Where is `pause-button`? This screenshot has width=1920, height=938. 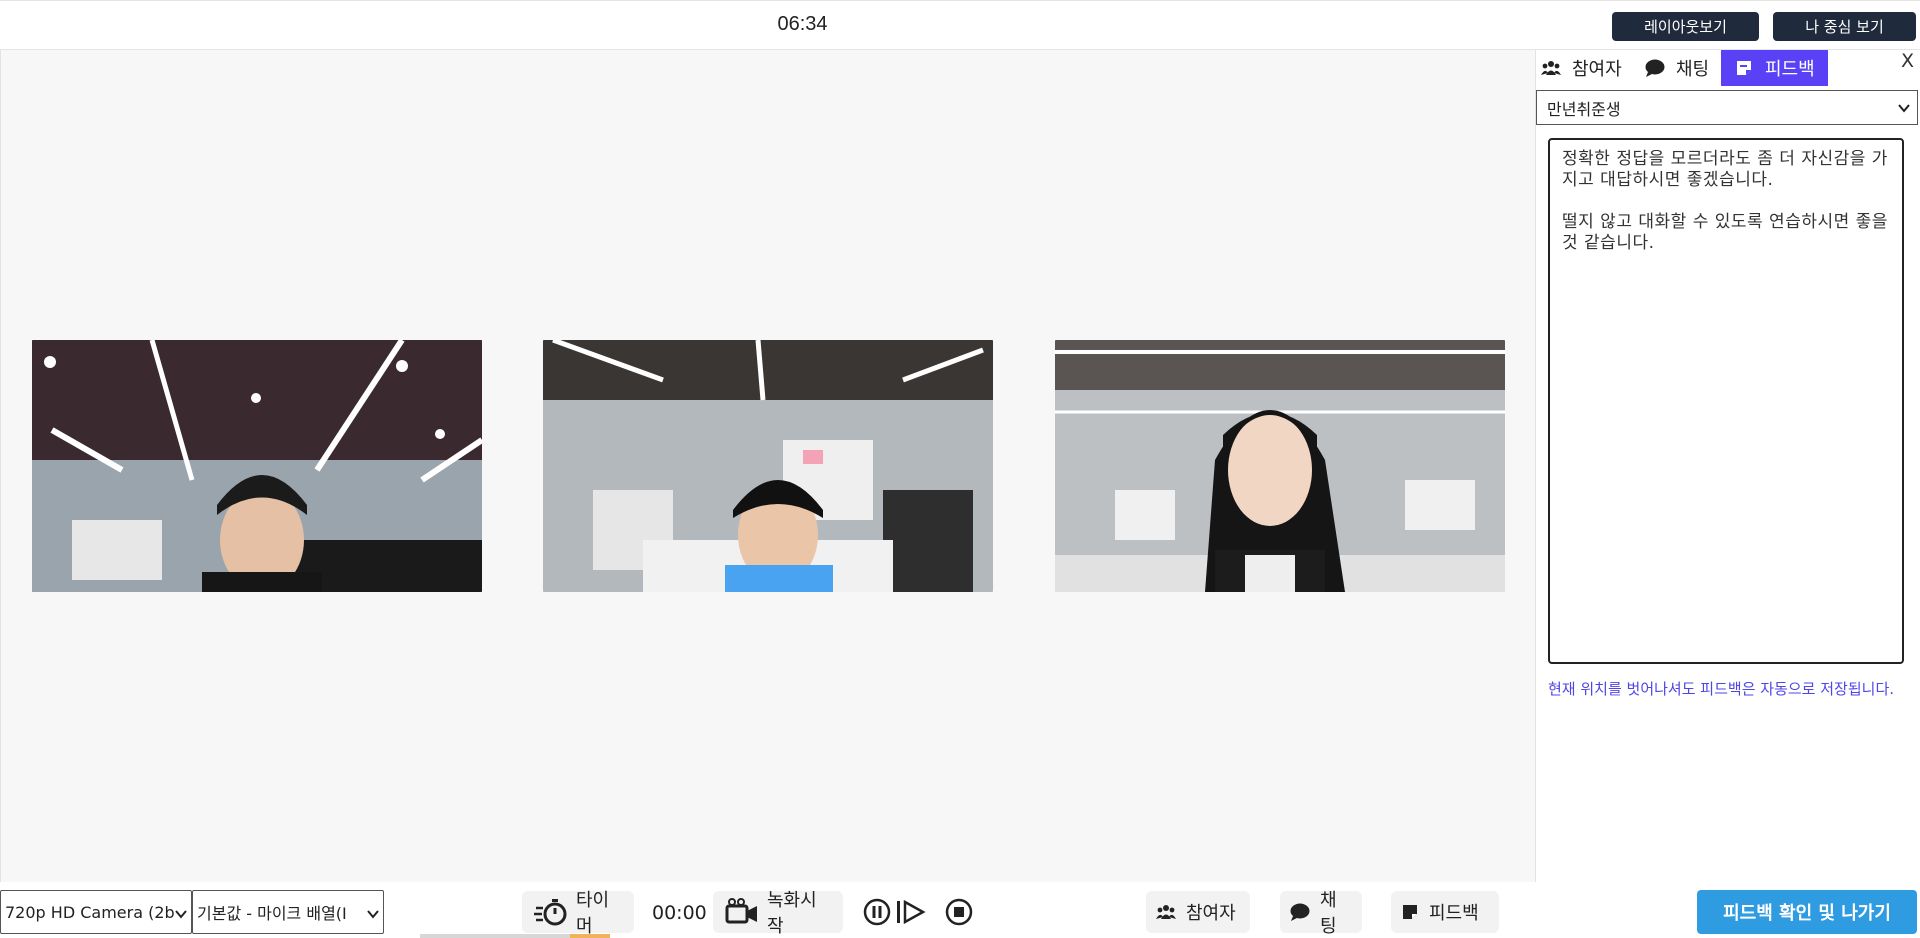 pause-button is located at coordinates (878, 913).